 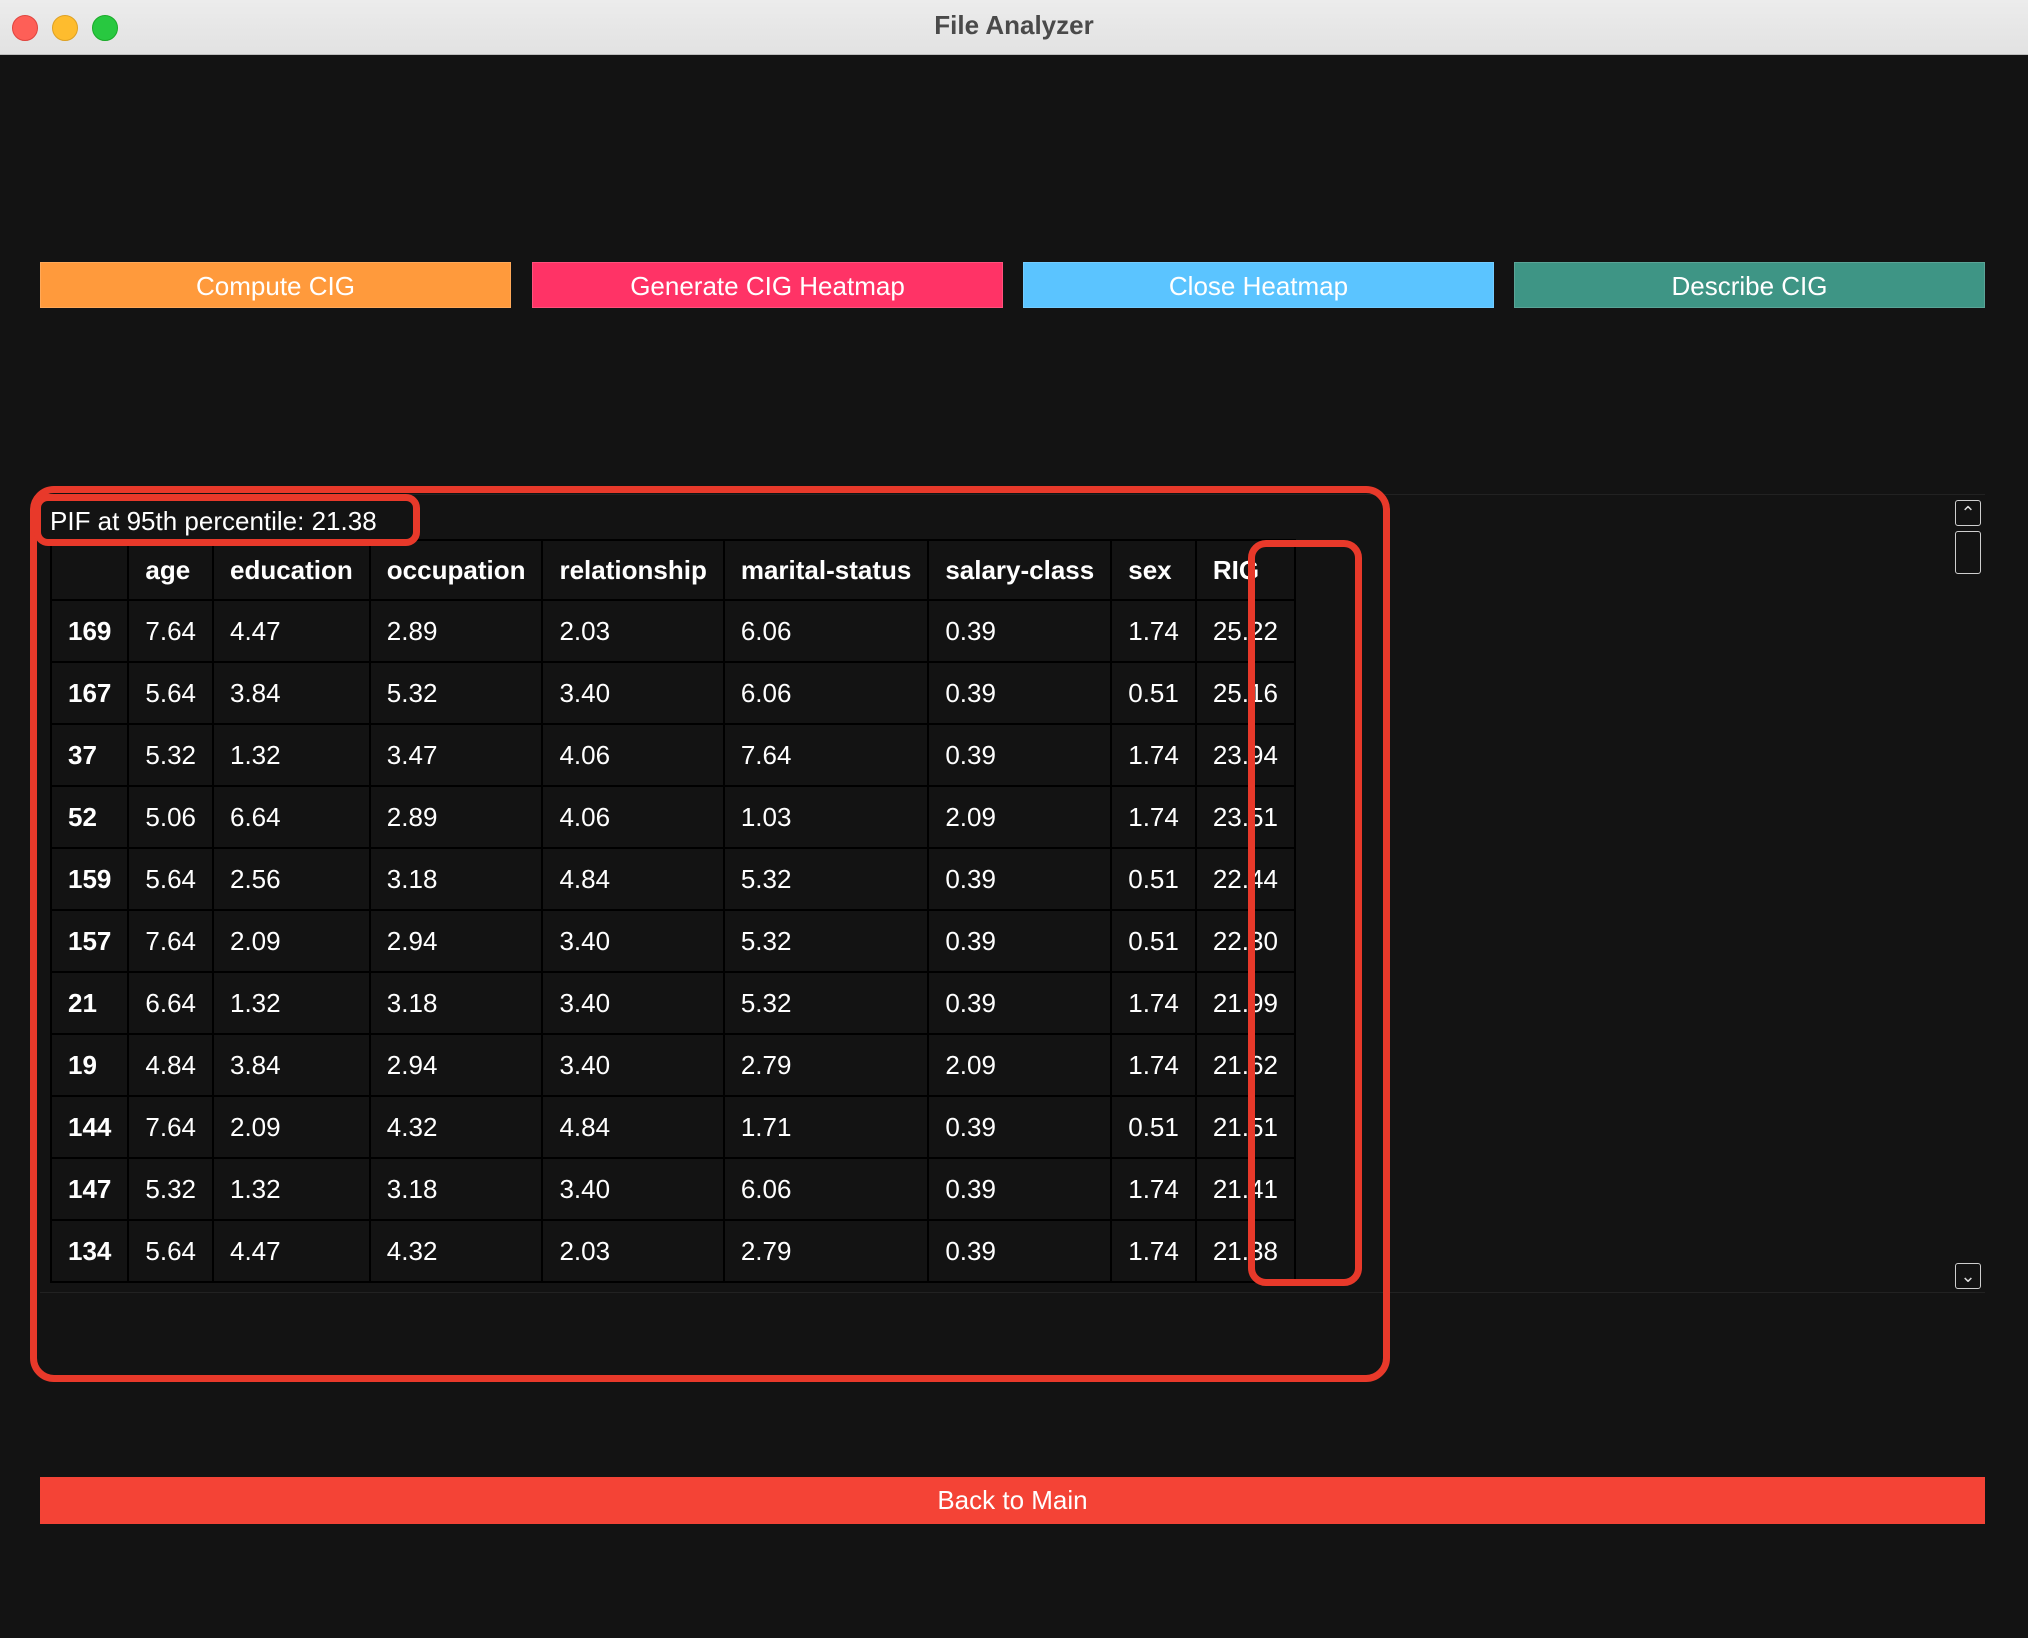 I want to click on cell-relationship: 4.06, so click(x=633, y=755).